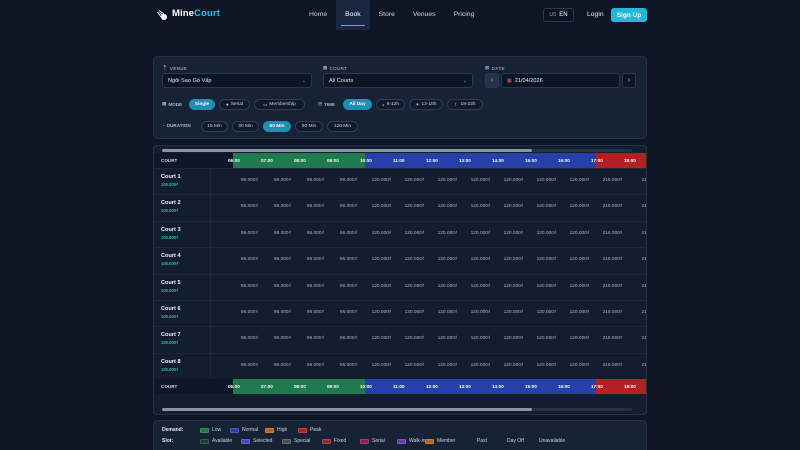 The height and width of the screenshot is (450, 800). I want to click on time-6-12h: ◒ 6-12h, so click(390, 104).